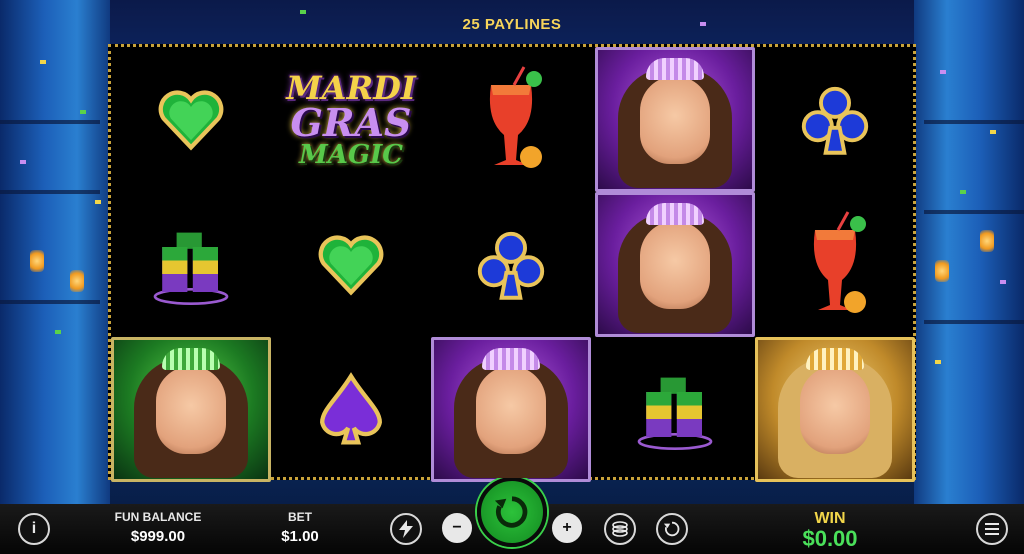  I want to click on right-street-scenery, so click(969, 252).